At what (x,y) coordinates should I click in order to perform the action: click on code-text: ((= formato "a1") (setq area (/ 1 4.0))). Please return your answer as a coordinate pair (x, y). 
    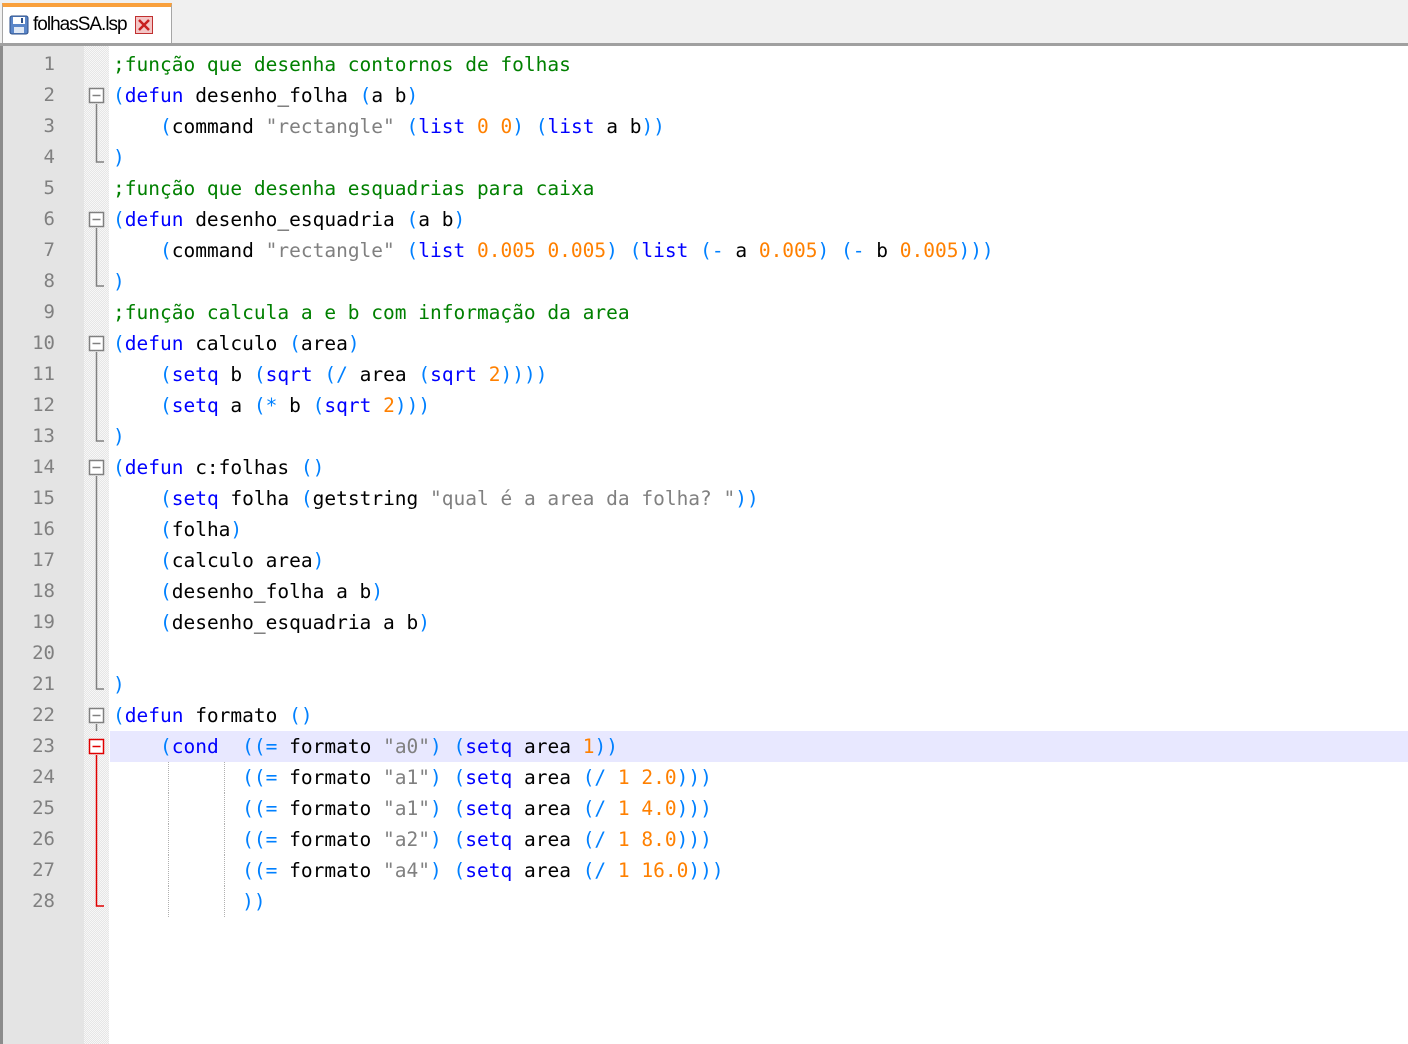
    Looking at the image, I should click on (759, 808).